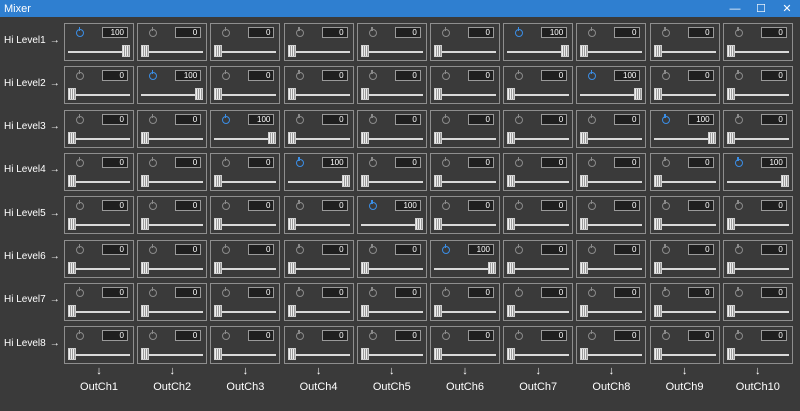  What do you see at coordinates (761, 8) in the screenshot?
I see `maximize-button: ☐` at bounding box center [761, 8].